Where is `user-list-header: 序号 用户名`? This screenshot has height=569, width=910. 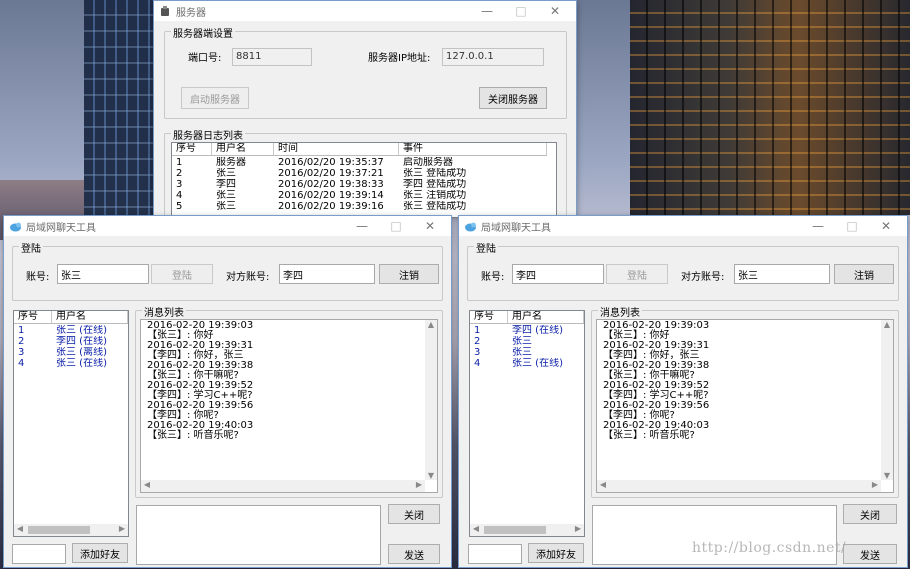
user-list-header: 序号 用户名 is located at coordinates (527, 317).